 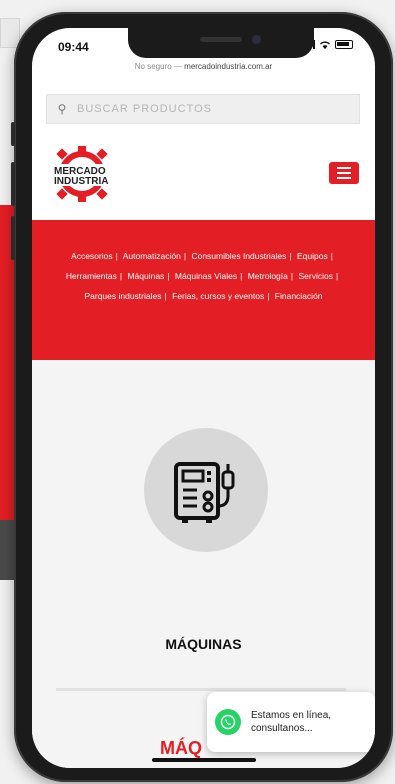 I want to click on category-link: Servicios, so click(x=315, y=276).